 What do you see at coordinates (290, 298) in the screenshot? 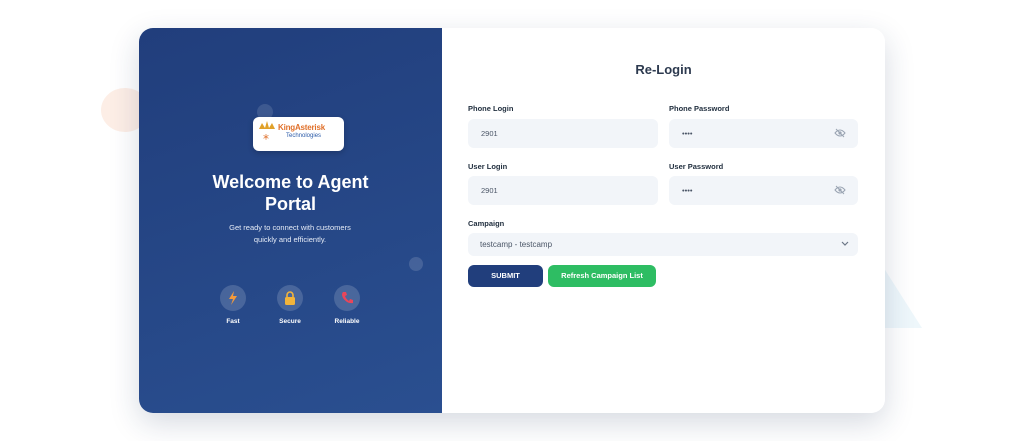
I see `lock-icon` at bounding box center [290, 298].